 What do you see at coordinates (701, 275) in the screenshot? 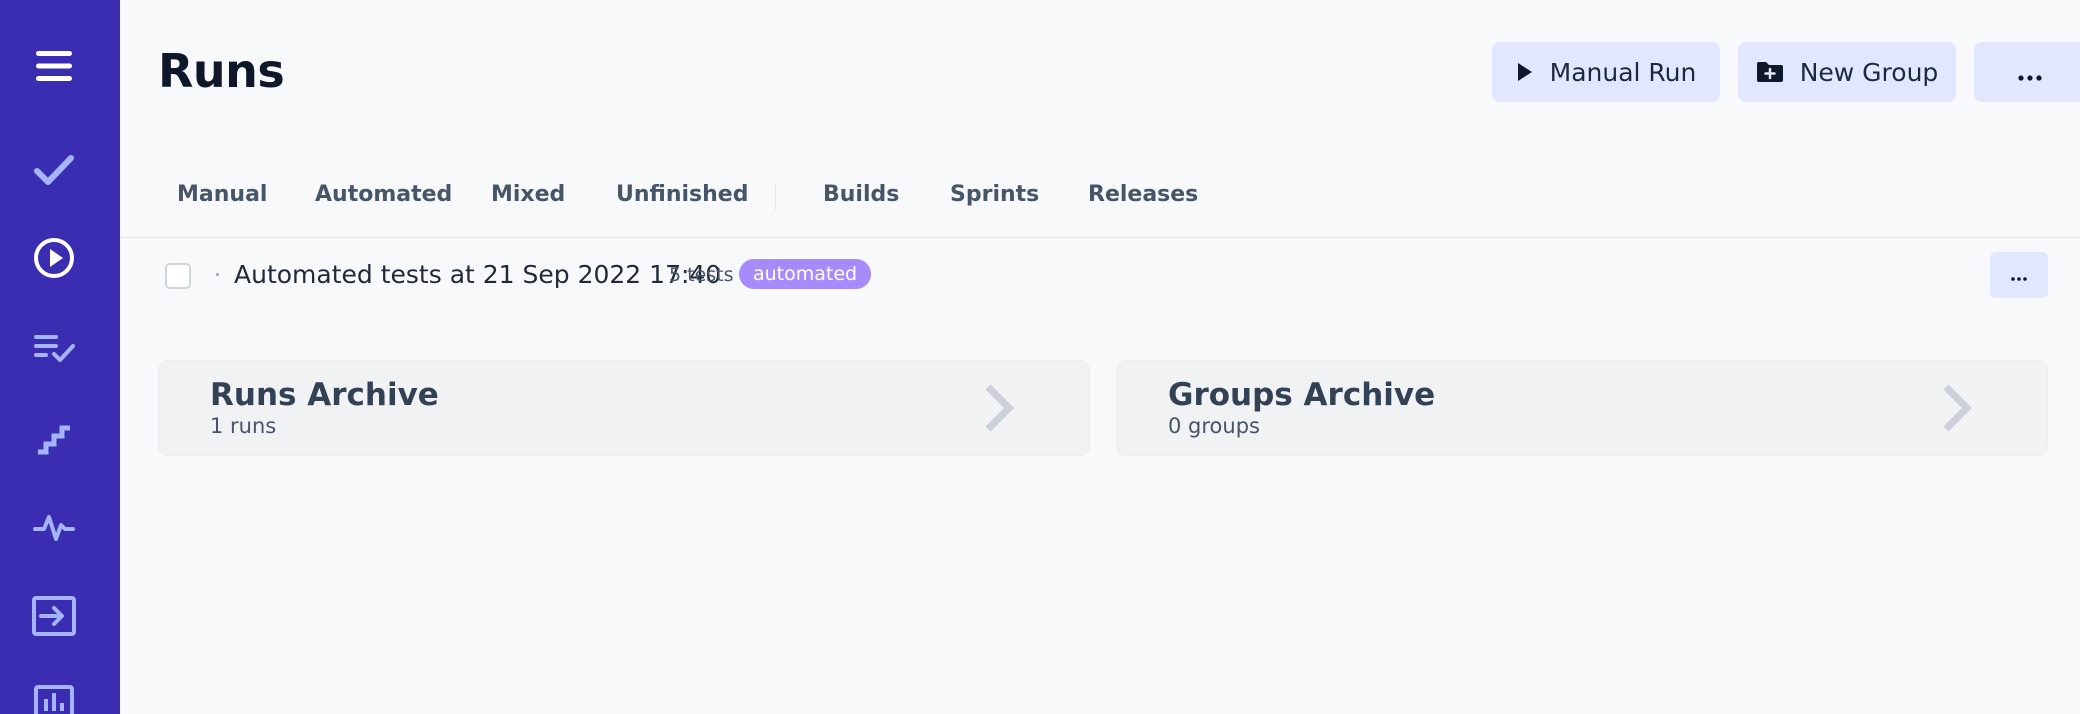
I see `run-test-count: 5 tests` at bounding box center [701, 275].